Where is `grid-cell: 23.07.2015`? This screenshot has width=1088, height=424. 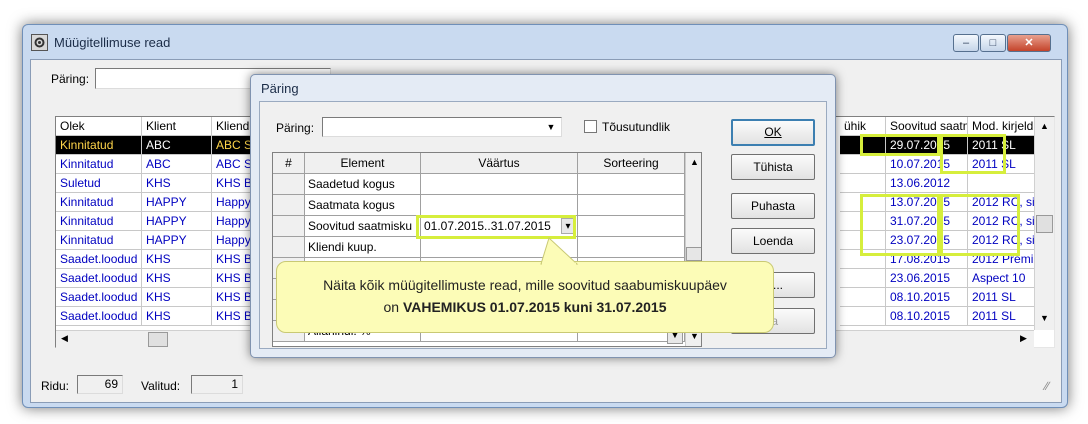 grid-cell: 23.07.2015 is located at coordinates (927, 240).